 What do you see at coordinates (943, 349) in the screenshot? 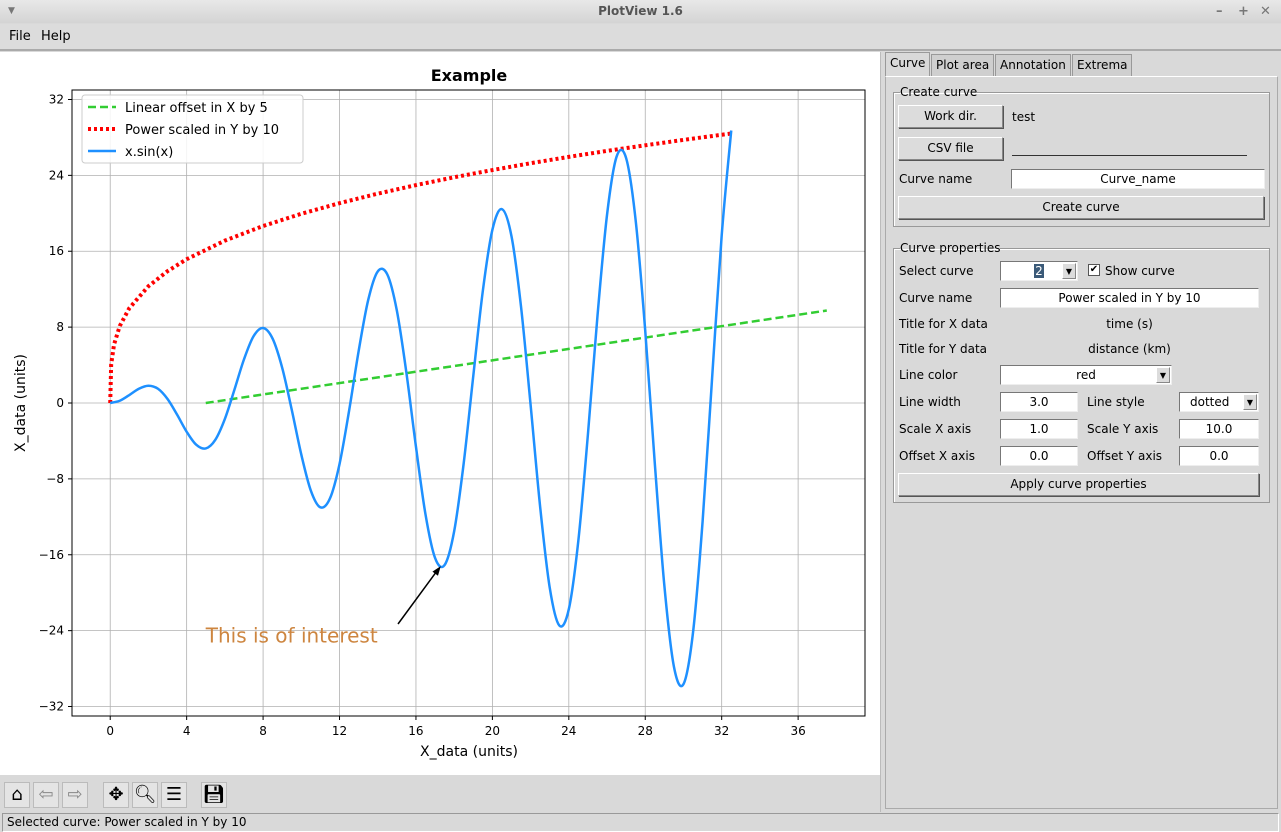
I see `title-y-label: Title for Y data` at bounding box center [943, 349].